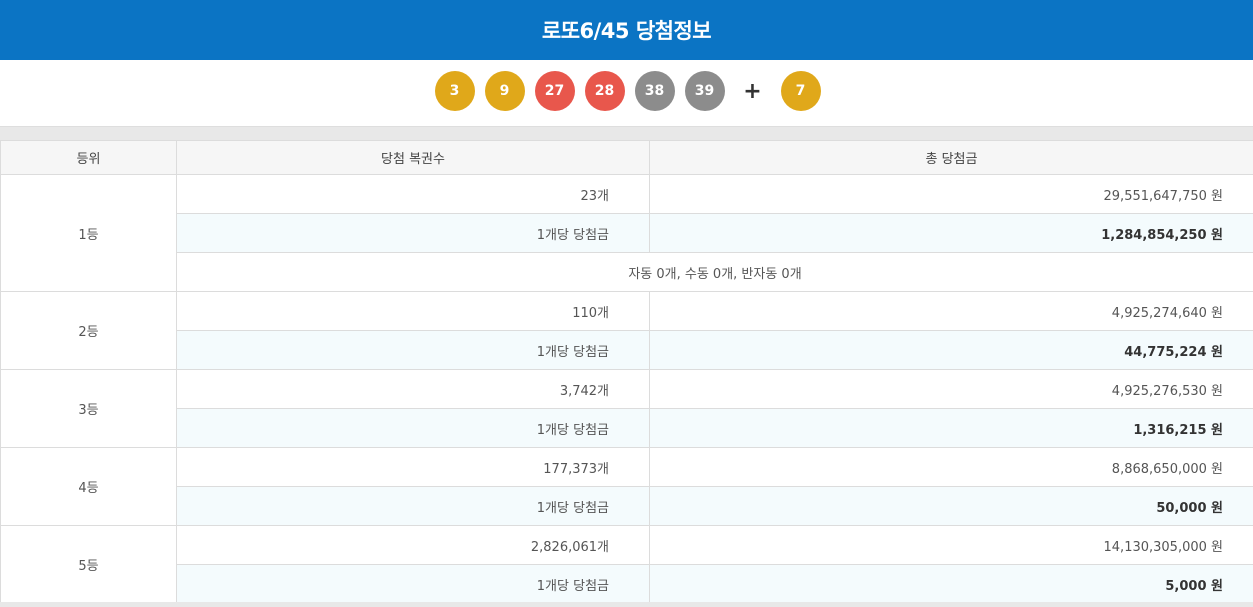  I want to click on winner-count: 110개, so click(413, 311).